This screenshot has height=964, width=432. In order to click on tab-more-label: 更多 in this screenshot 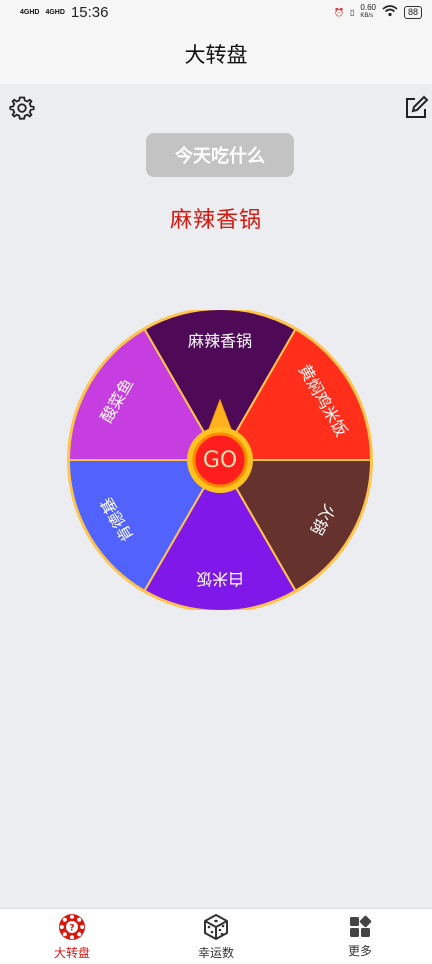, I will do `click(359, 950)`.